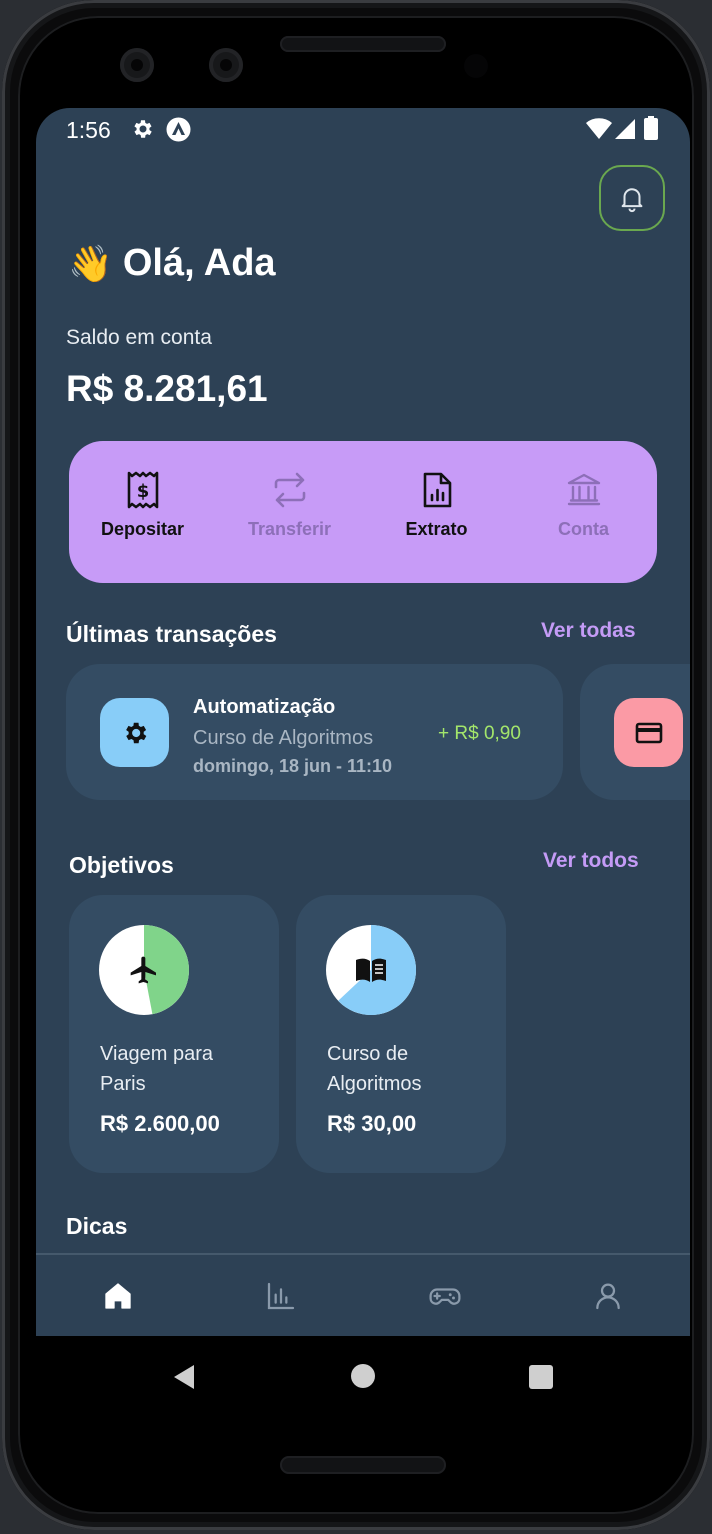  I want to click on book-icon, so click(371, 970).